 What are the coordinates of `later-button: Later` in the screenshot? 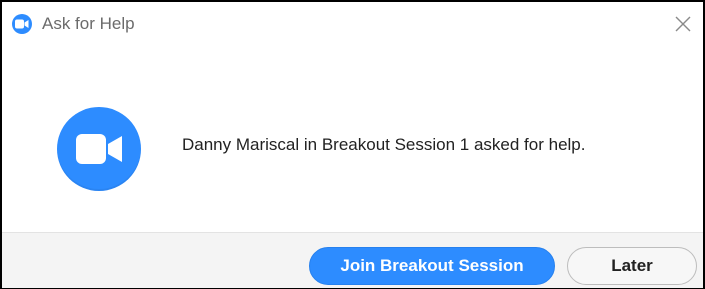 It's located at (632, 266).